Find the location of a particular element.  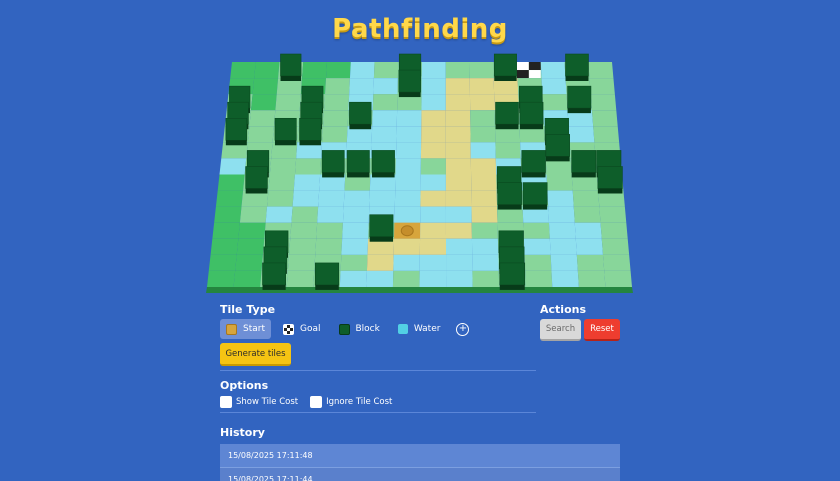

tool-water: Water is located at coordinates (419, 329).